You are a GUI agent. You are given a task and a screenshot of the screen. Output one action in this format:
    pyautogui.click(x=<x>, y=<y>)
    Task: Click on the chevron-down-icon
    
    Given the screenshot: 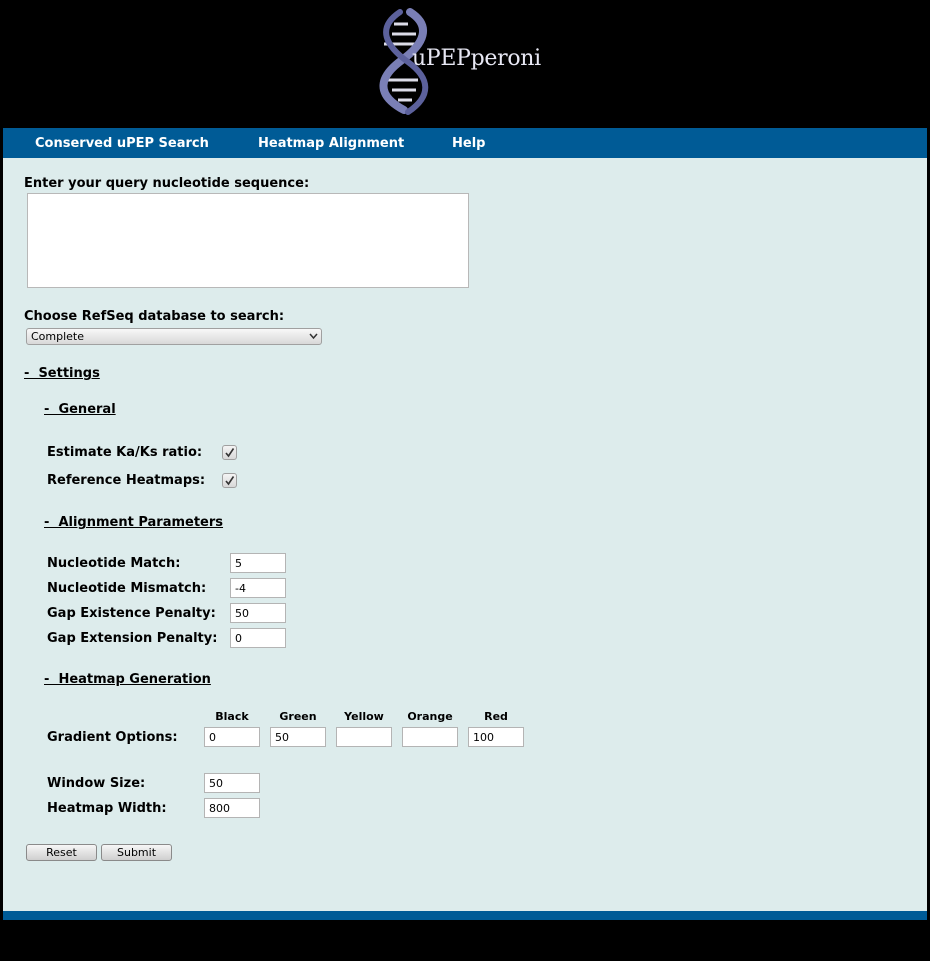 What is the action you would take?
    pyautogui.click(x=313, y=336)
    